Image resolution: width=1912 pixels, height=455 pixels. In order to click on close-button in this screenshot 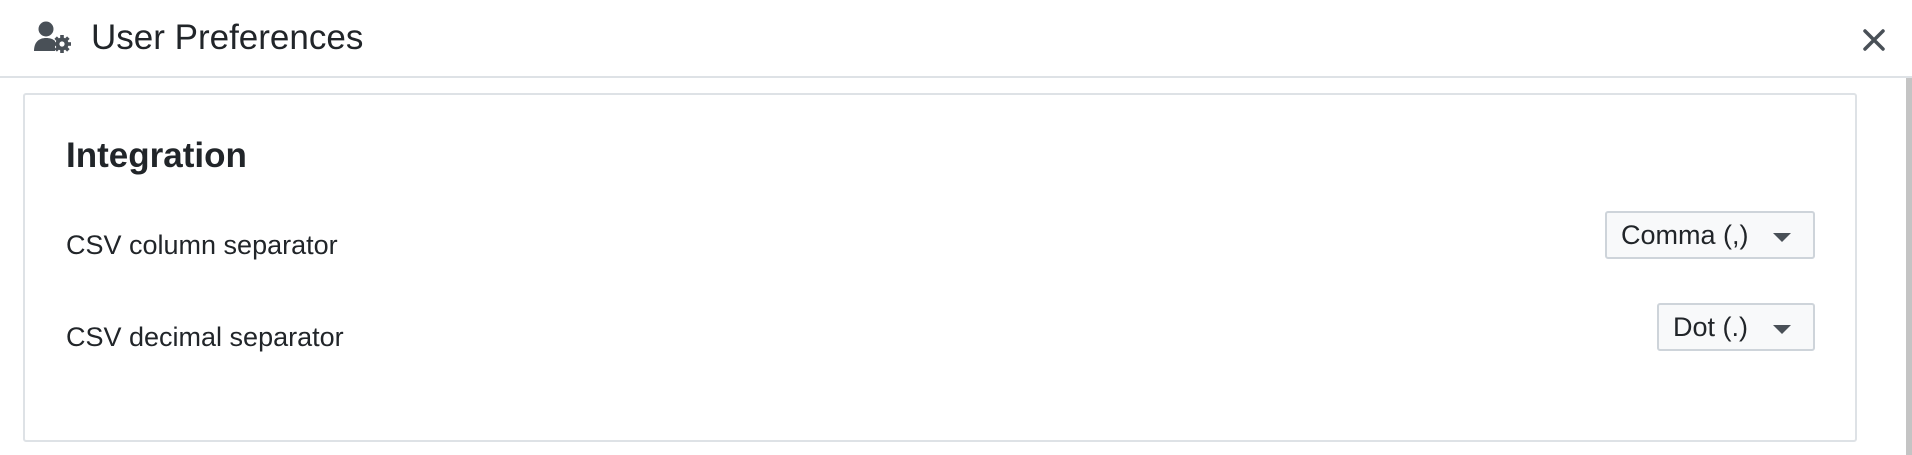, I will do `click(1874, 40)`.